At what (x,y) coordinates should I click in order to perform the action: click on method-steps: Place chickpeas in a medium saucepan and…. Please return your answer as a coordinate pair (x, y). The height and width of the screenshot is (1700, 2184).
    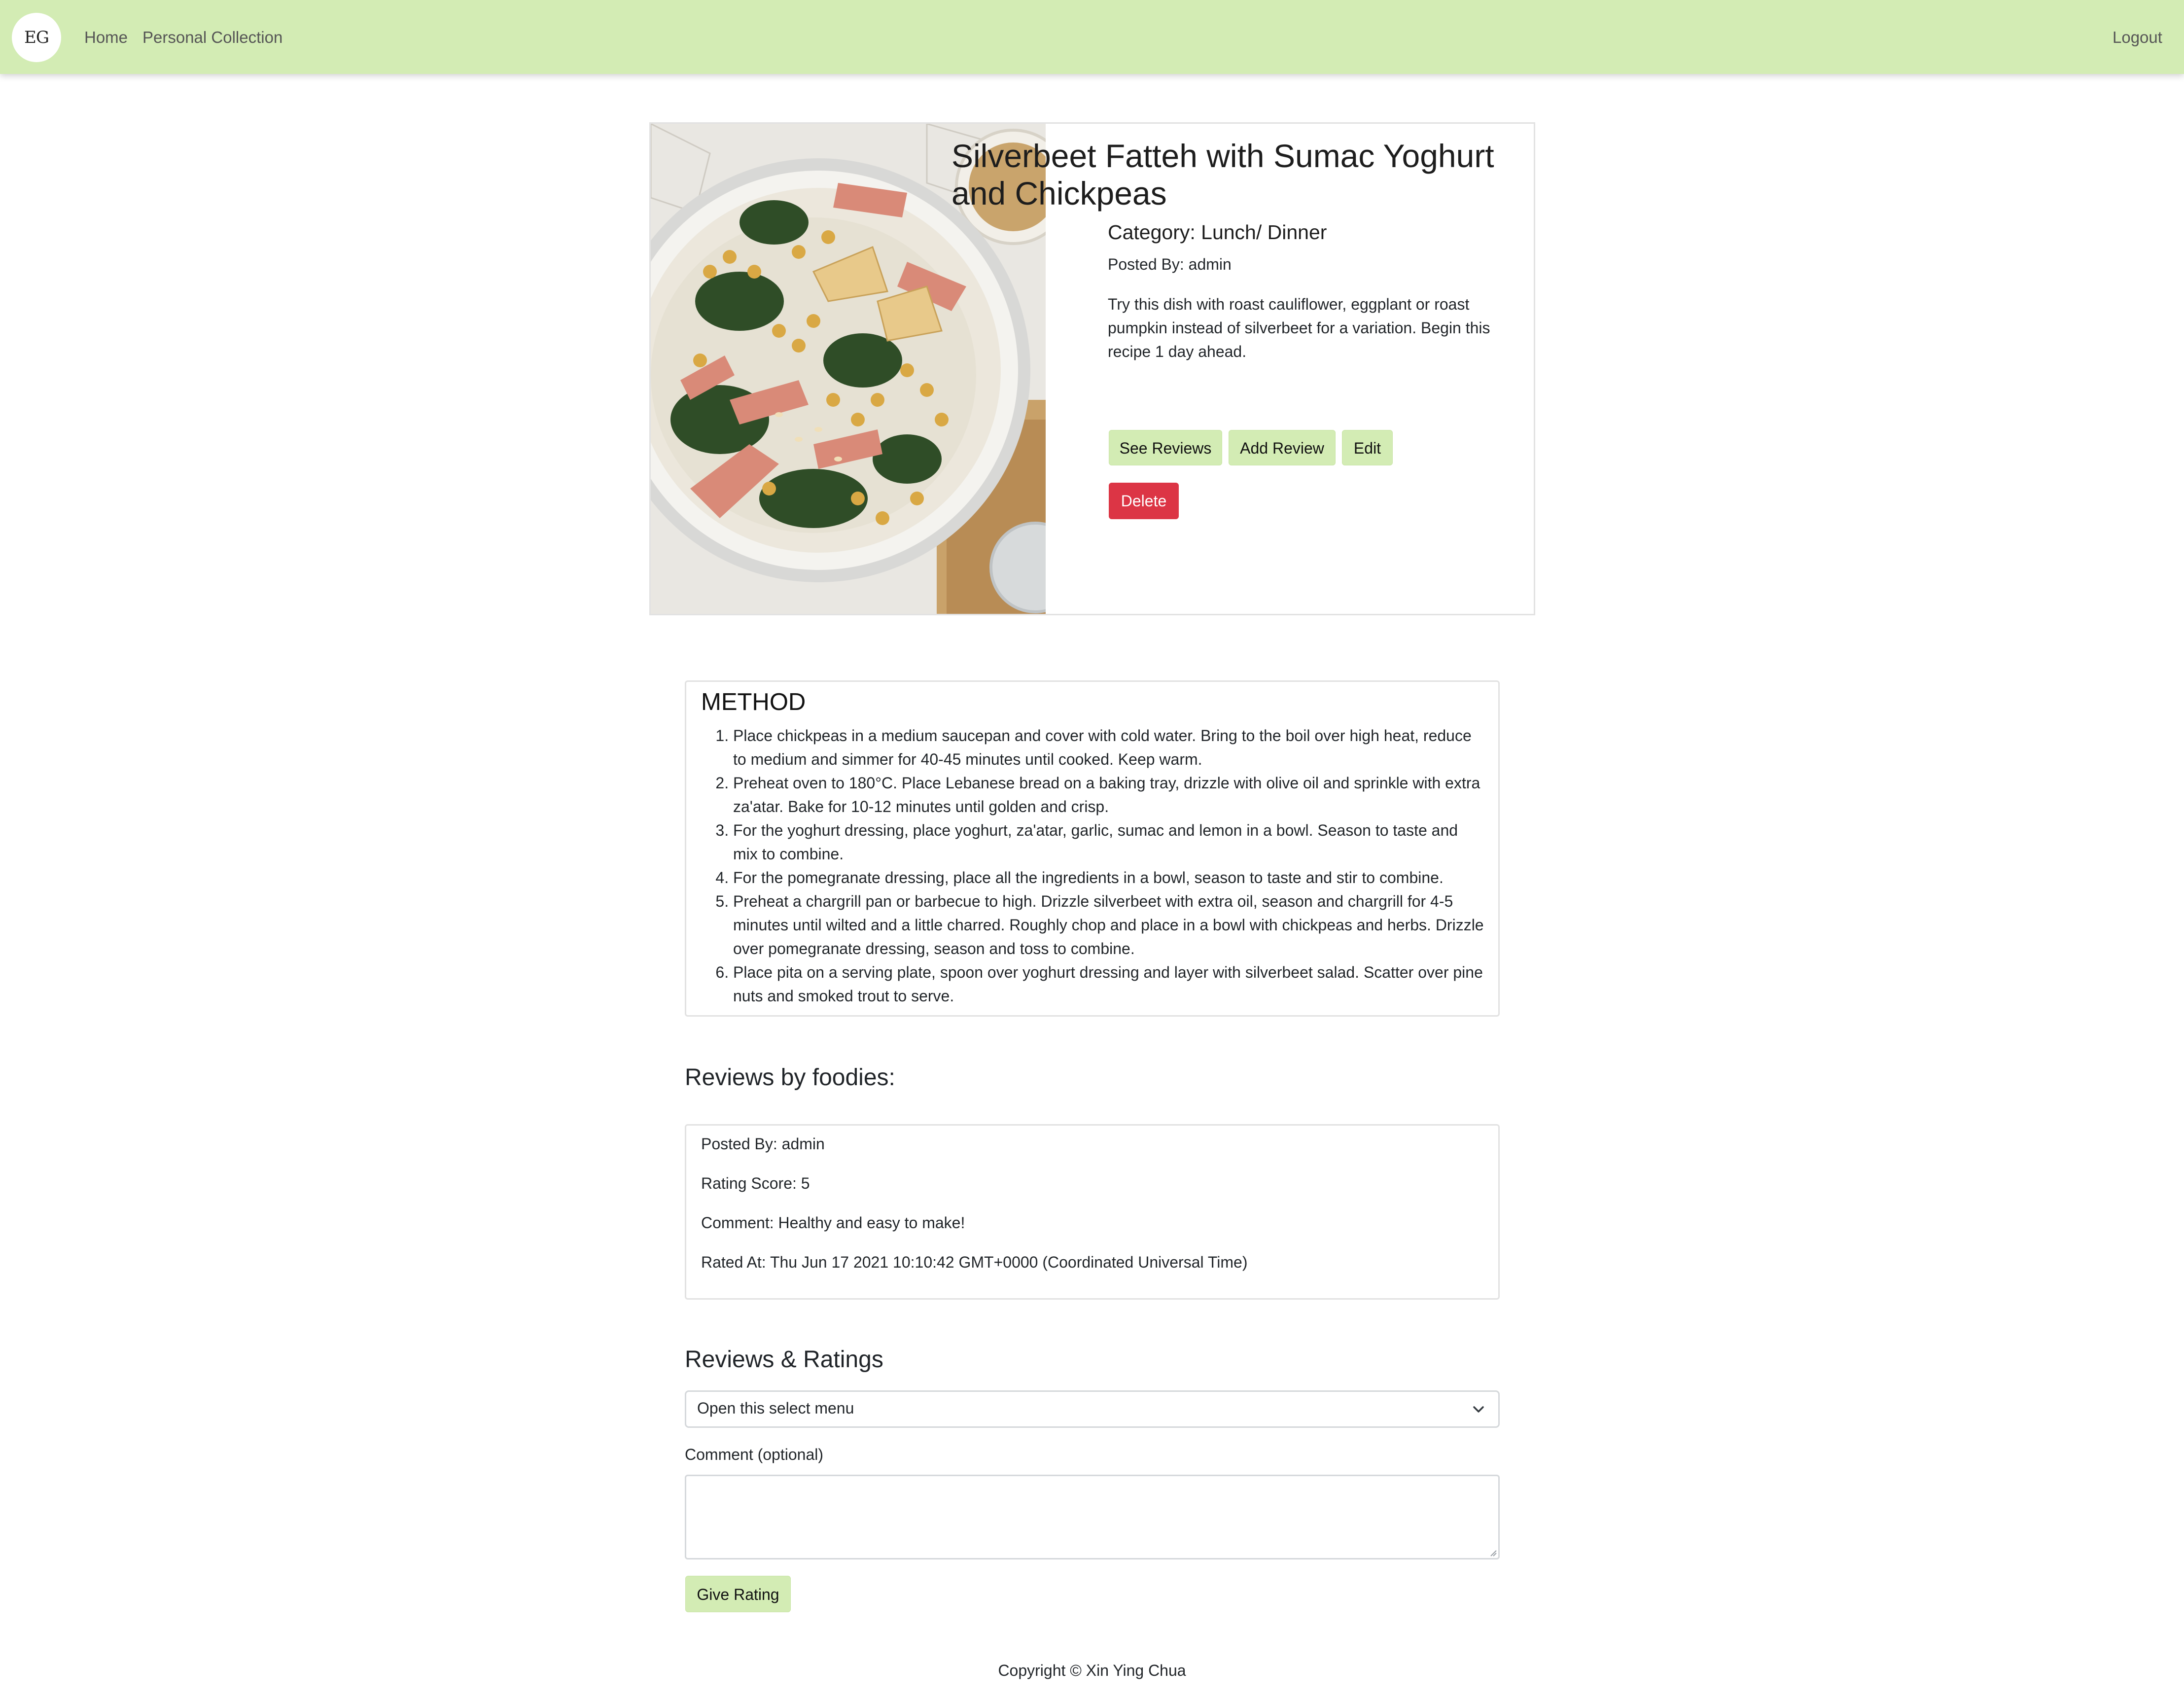
    Looking at the image, I should click on (1093, 866).